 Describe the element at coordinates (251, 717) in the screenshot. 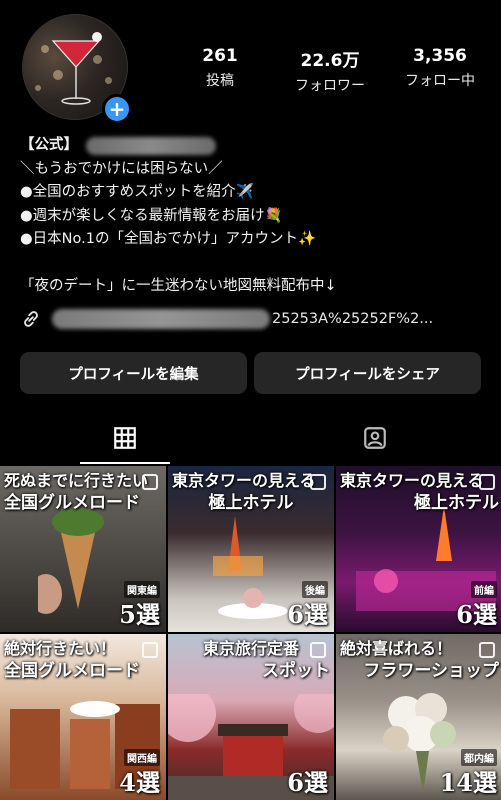

I see `post-tile: 東京旅行定番 スポット 6選` at that location.